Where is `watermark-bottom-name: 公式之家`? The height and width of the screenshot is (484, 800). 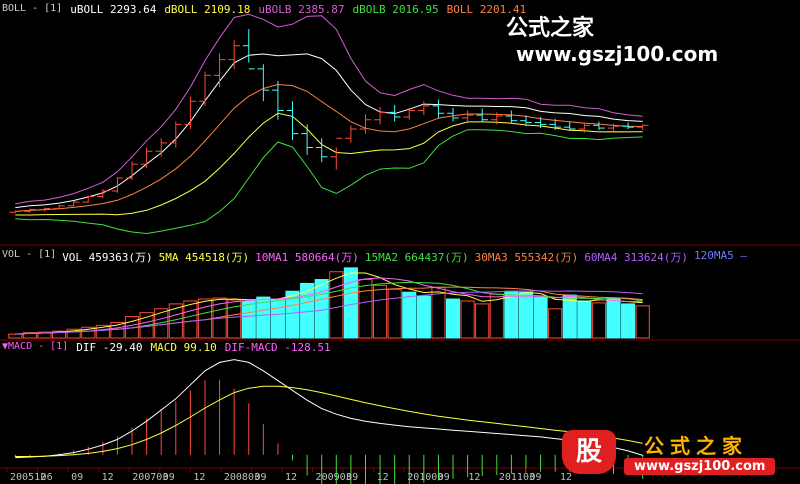
watermark-bottom-name: 公式之家 is located at coordinates (696, 444).